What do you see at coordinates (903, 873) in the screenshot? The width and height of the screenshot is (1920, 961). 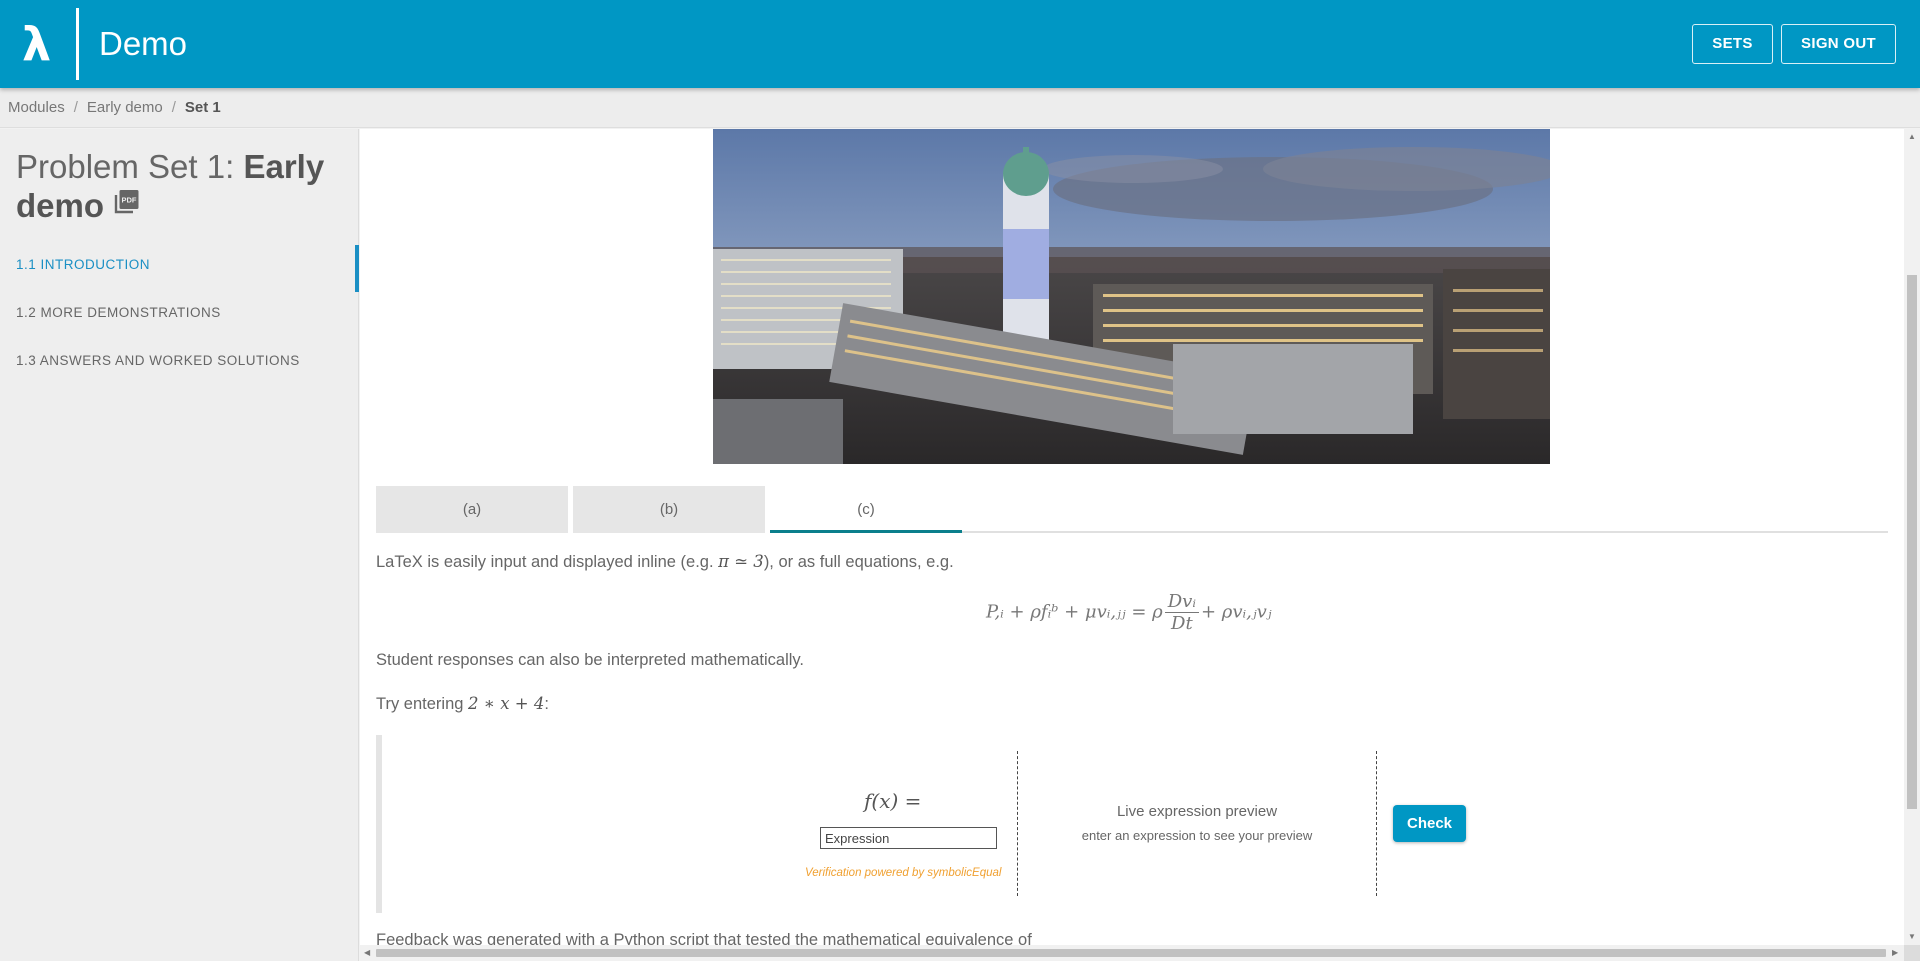 I see `verification-note: Verification powered by symbolicEqual` at bounding box center [903, 873].